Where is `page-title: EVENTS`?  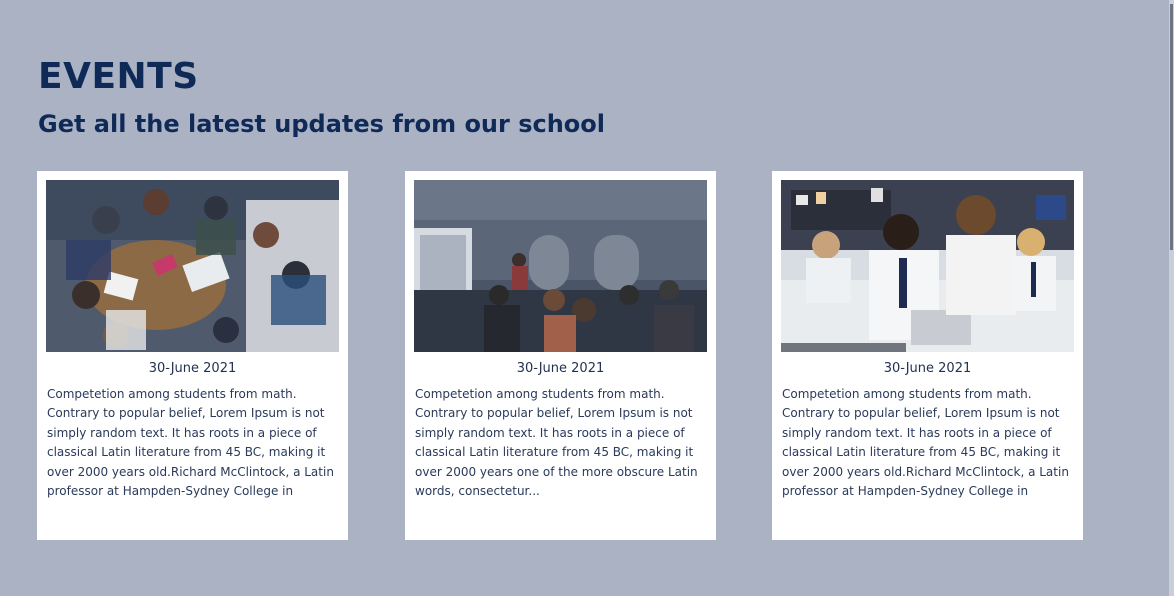 page-title: EVENTS is located at coordinates (118, 76).